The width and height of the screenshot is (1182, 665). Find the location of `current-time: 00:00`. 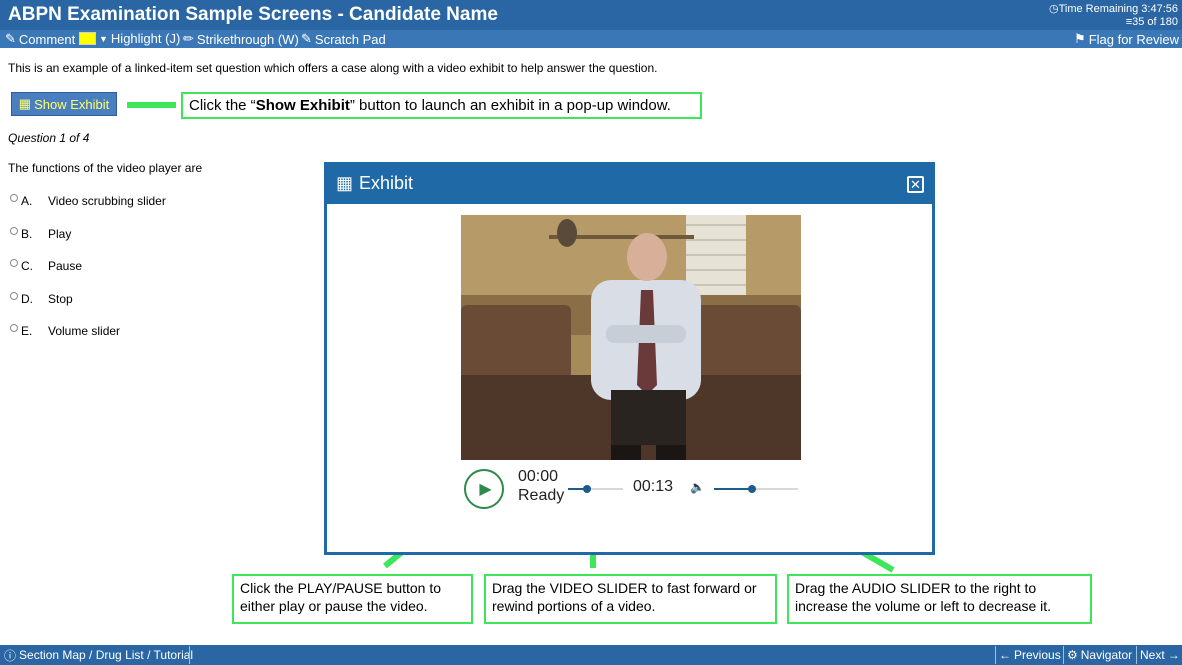

current-time: 00:00 is located at coordinates (538, 476).